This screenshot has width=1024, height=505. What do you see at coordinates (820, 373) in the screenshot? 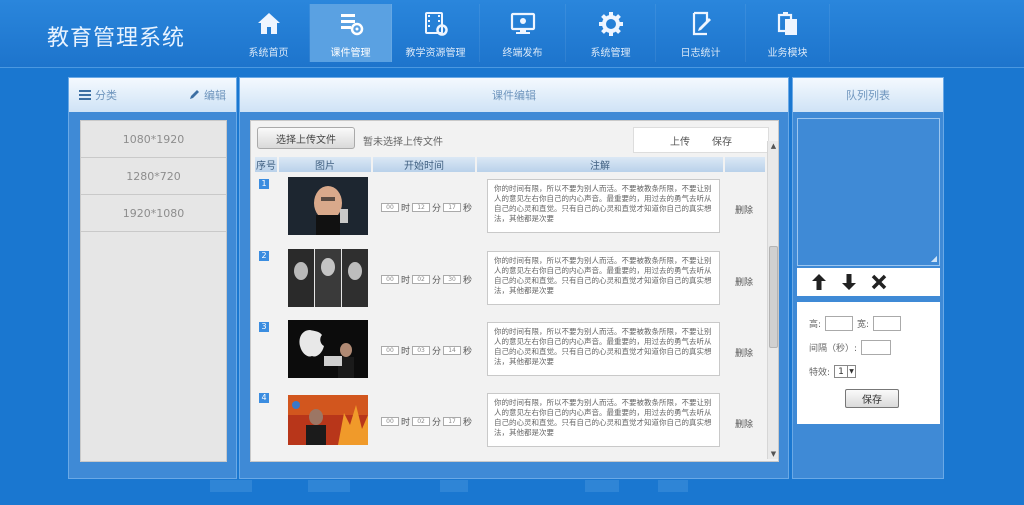
I see `effect-label: 特效:` at bounding box center [820, 373].